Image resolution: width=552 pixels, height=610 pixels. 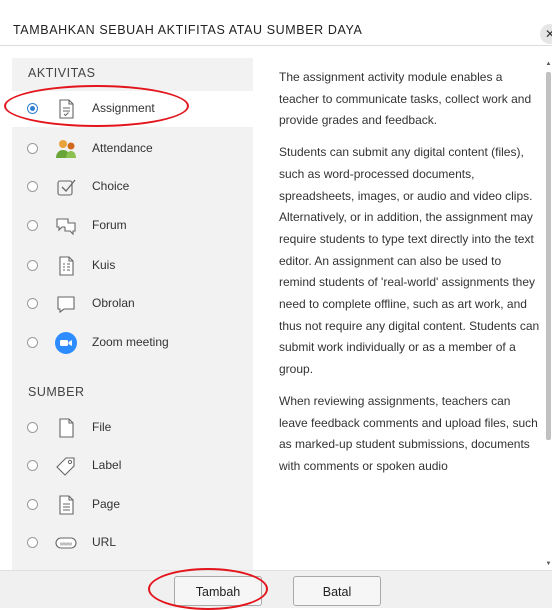 What do you see at coordinates (66, 226) in the screenshot?
I see `forum-icon` at bounding box center [66, 226].